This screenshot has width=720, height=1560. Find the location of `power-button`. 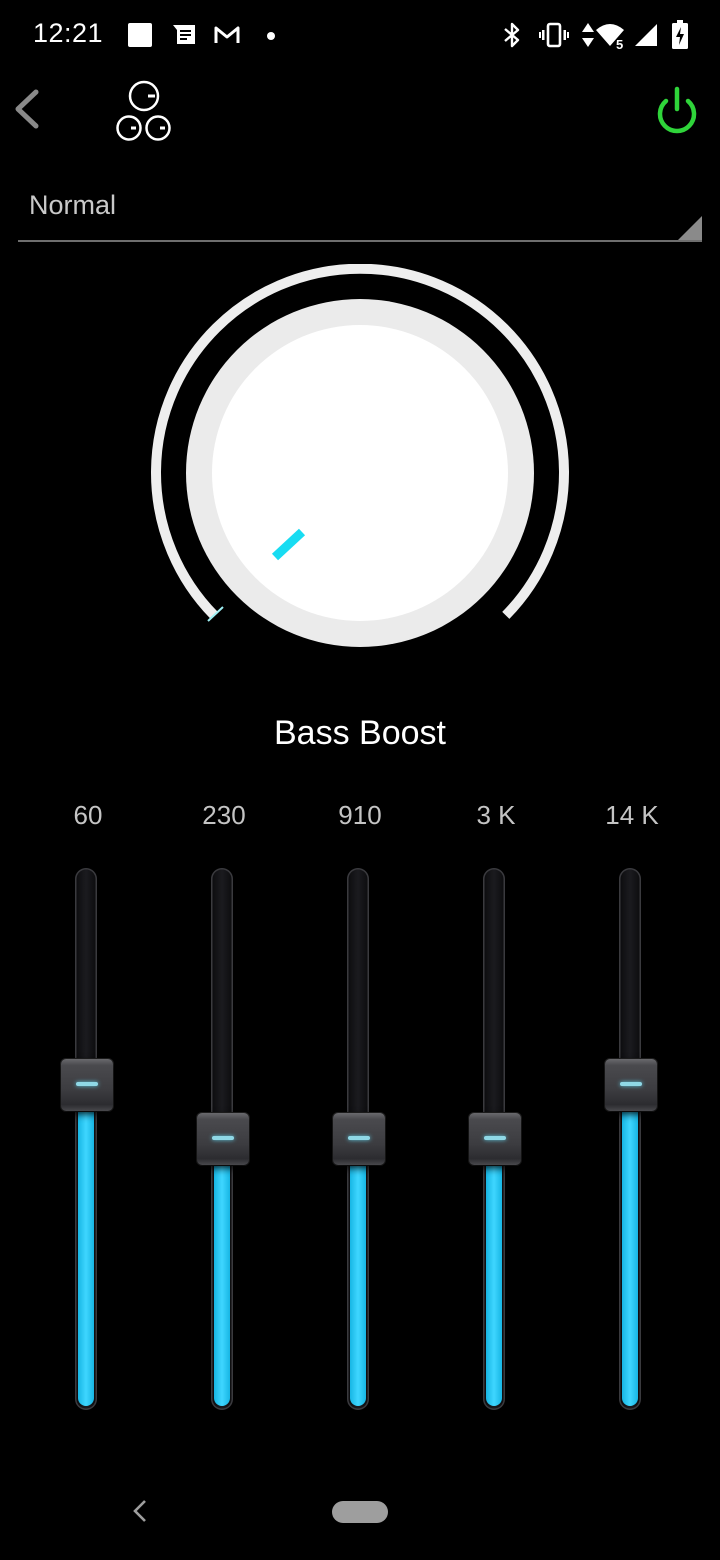

power-button is located at coordinates (677, 110).